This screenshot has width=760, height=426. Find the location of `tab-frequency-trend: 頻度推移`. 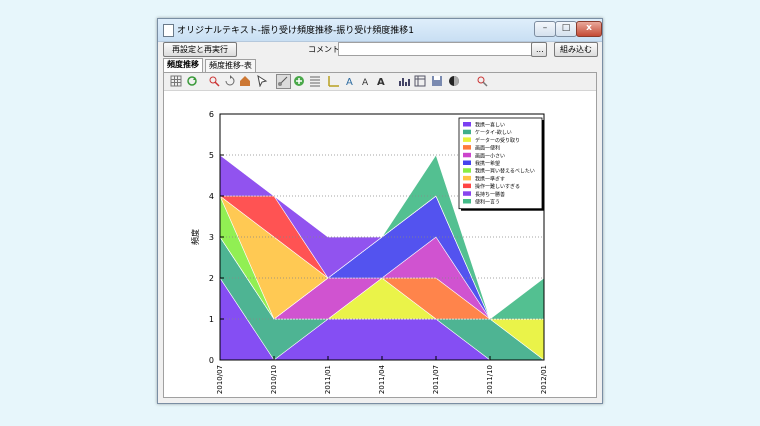

tab-frequency-trend: 頻度推移 is located at coordinates (183, 65).